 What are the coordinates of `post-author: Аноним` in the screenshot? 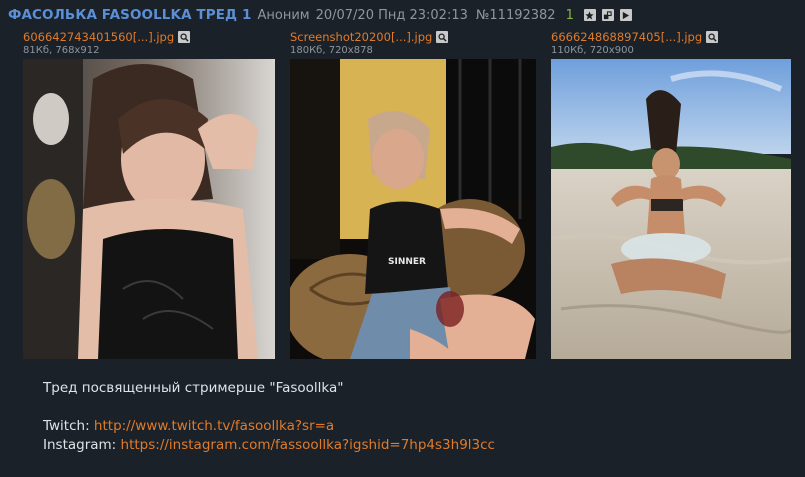 It's located at (283, 15).